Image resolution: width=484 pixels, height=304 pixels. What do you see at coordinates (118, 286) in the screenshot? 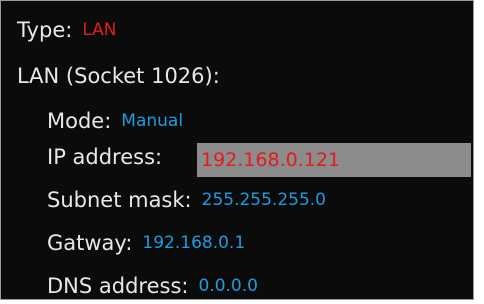
I see `dns-address-label: DNS address:` at bounding box center [118, 286].